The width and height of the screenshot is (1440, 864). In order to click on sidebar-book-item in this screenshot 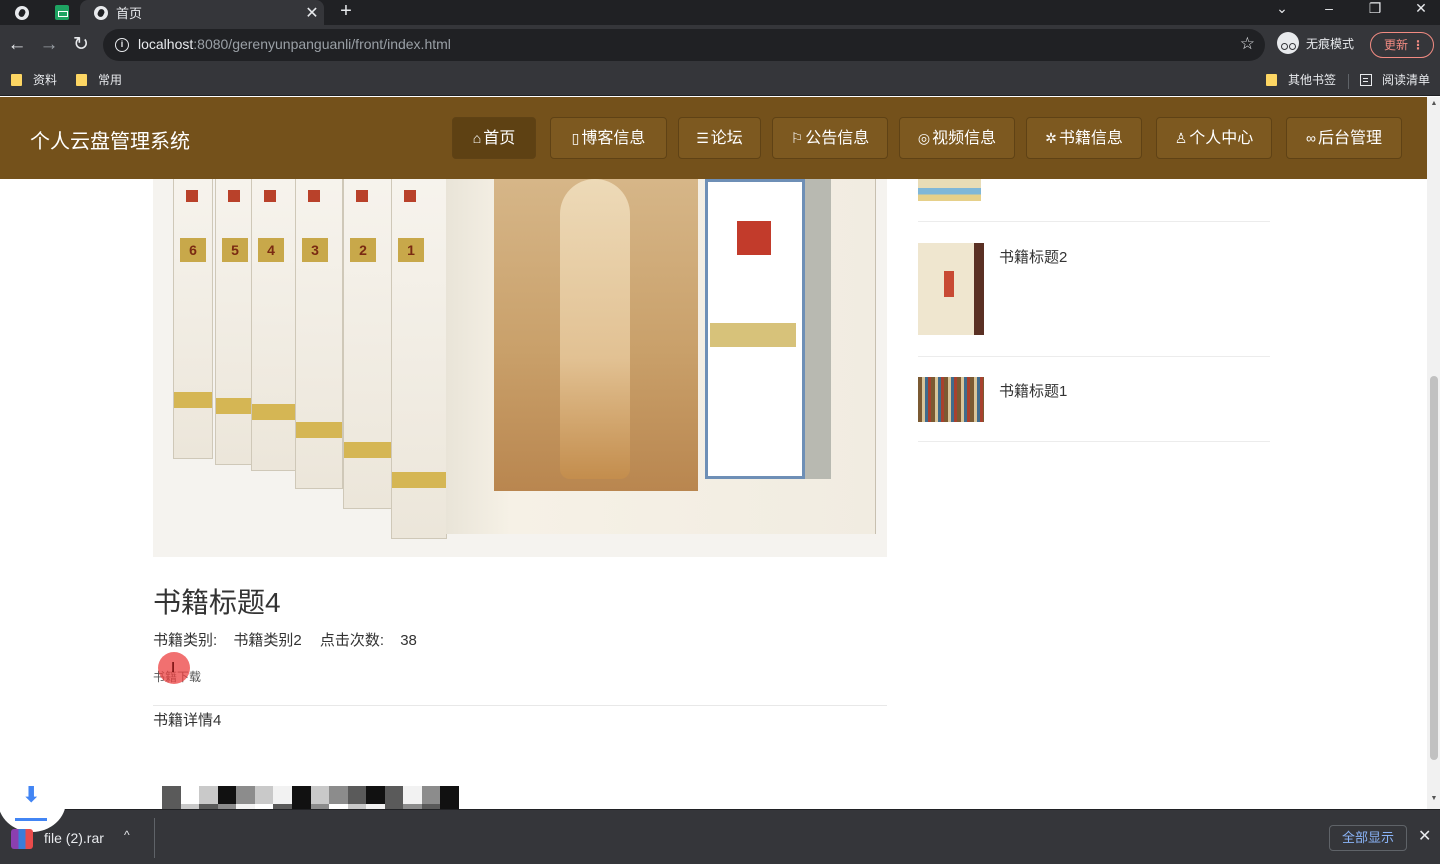, I will do `click(1094, 200)`.